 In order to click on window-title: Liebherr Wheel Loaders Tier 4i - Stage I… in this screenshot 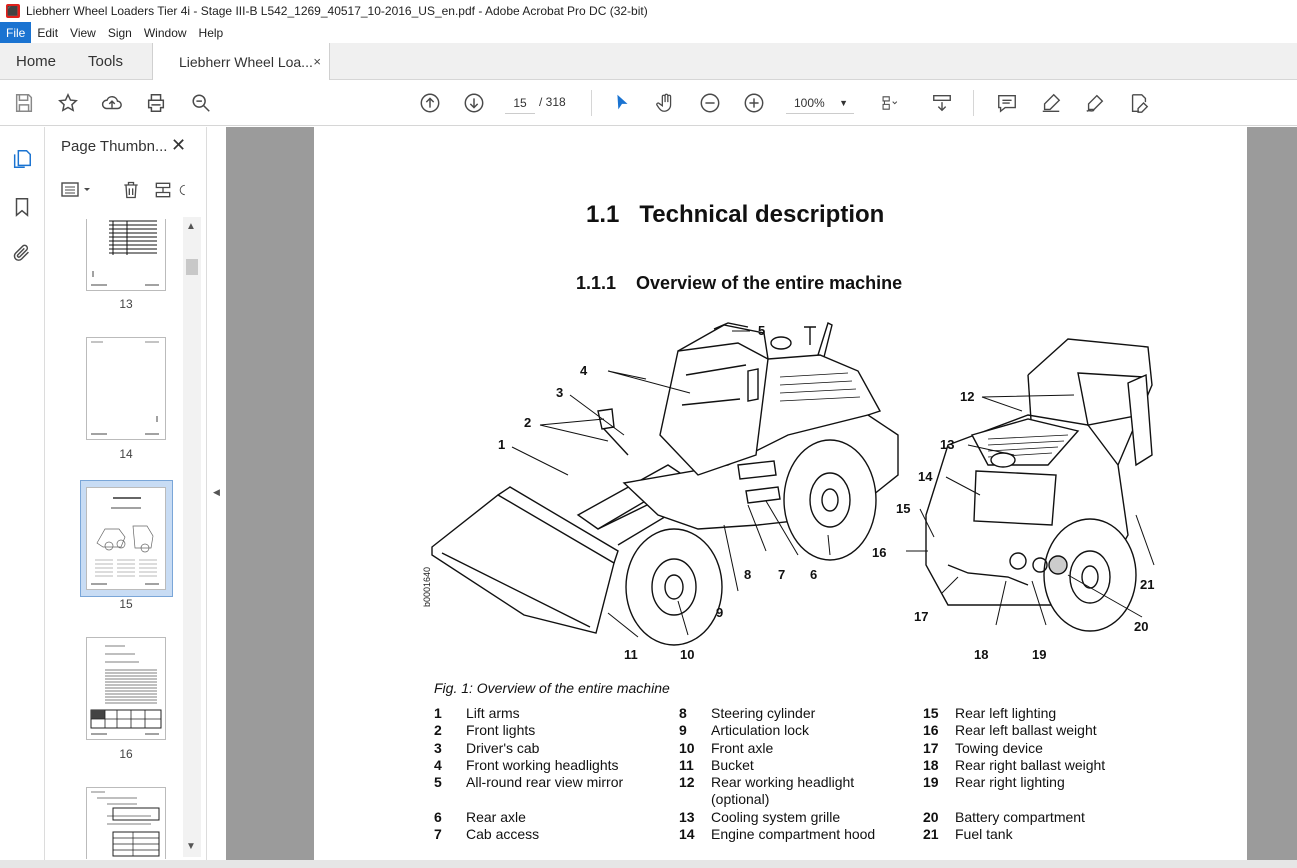, I will do `click(337, 11)`.